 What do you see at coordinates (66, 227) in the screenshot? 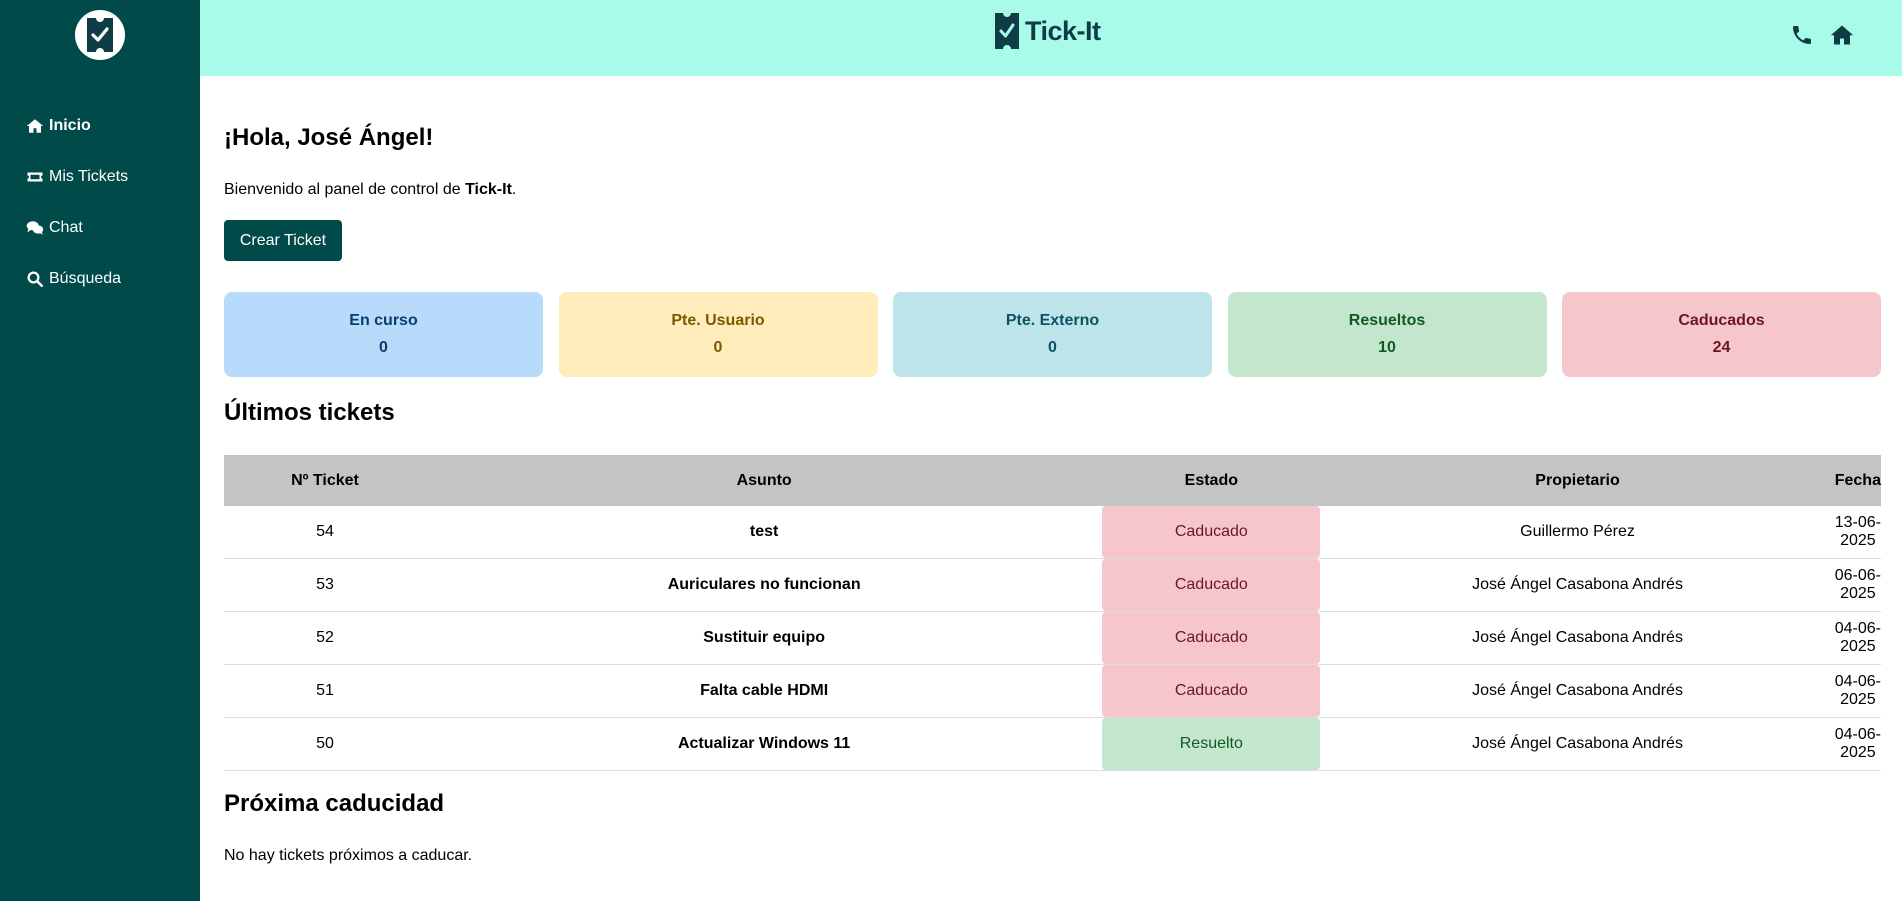
I see `sidebar-item-label: Chat` at bounding box center [66, 227].